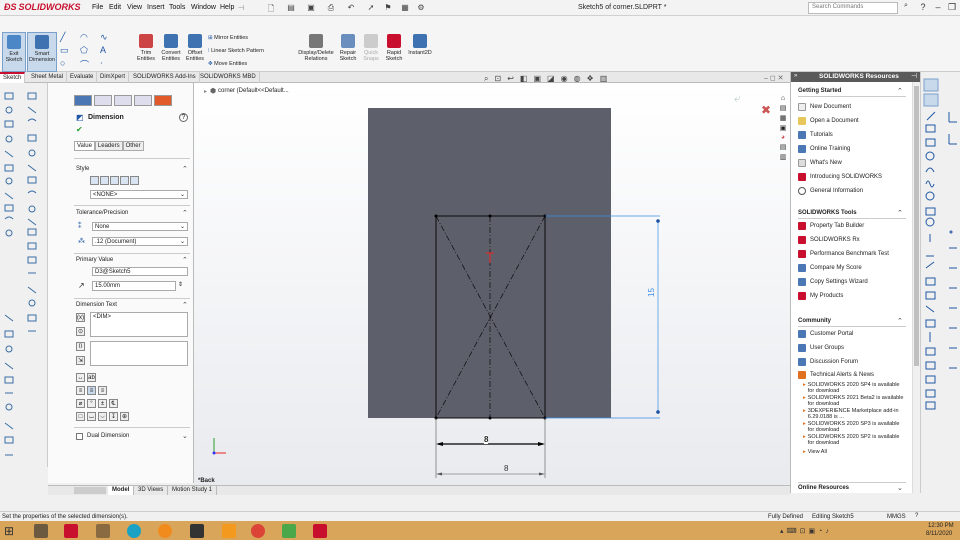 This screenshot has height=540, width=960. Describe the element at coordinates (146, 48) in the screenshot. I see `trim-entities-button: Trim Entities` at that location.